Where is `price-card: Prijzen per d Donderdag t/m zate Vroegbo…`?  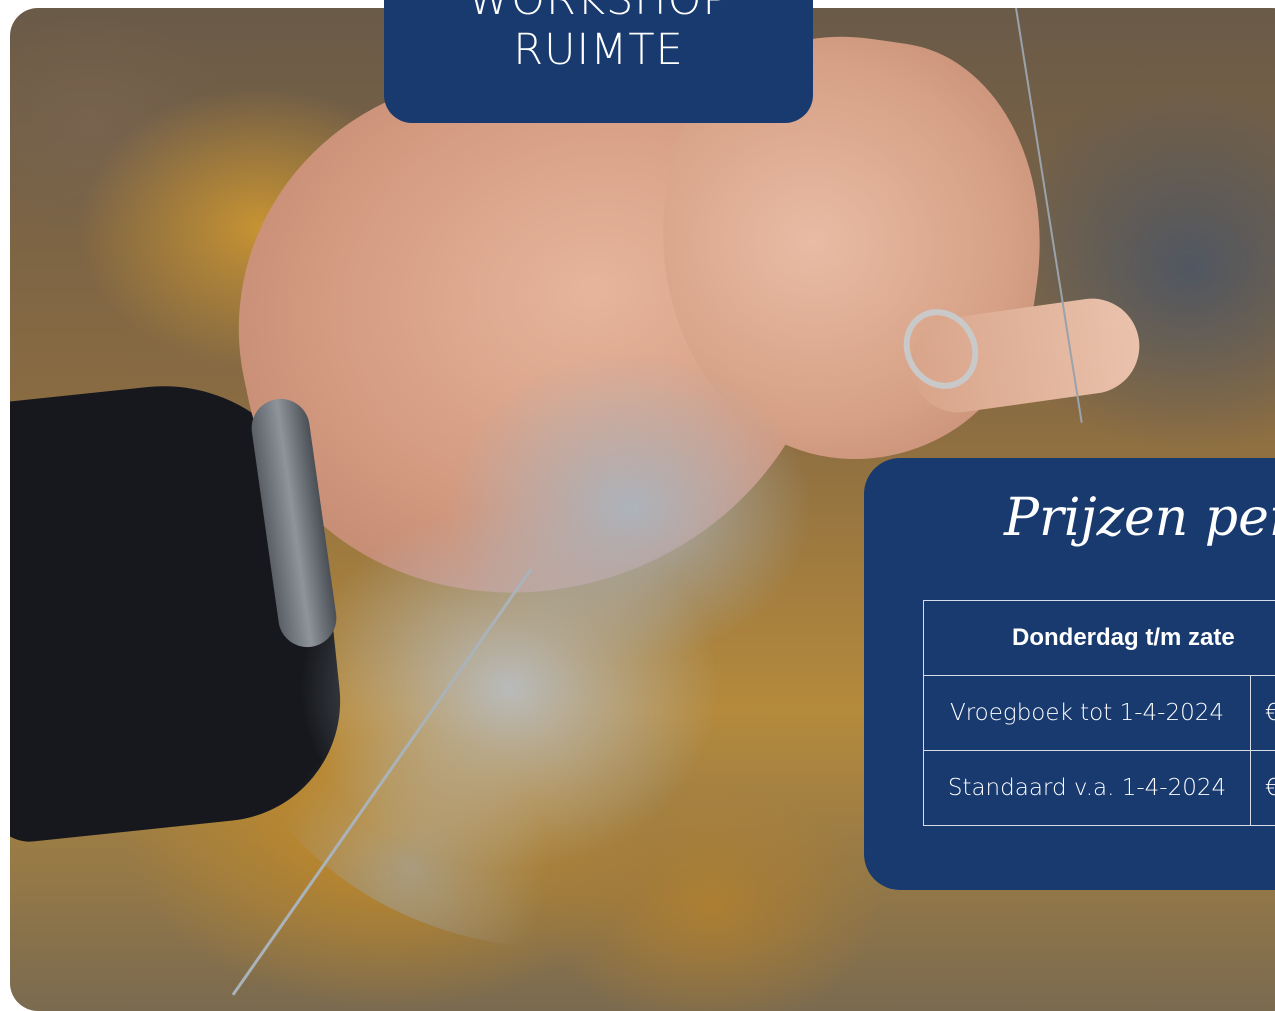 price-card: Prijzen per d Donderdag t/m zate Vroegbo… is located at coordinates (1069, 674).